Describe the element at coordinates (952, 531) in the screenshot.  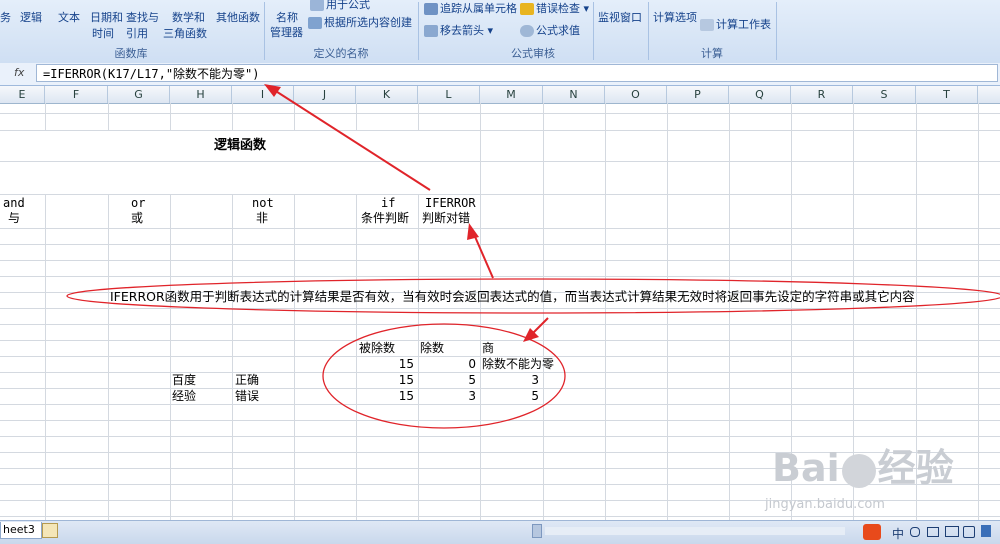
I see `keyboard-icon` at that location.